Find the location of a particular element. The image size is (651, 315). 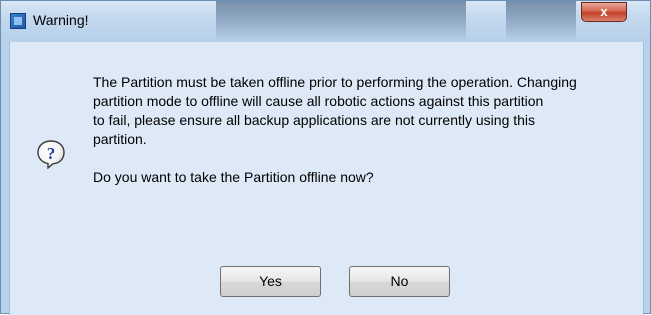

window-title: Warning! is located at coordinates (61, 20).